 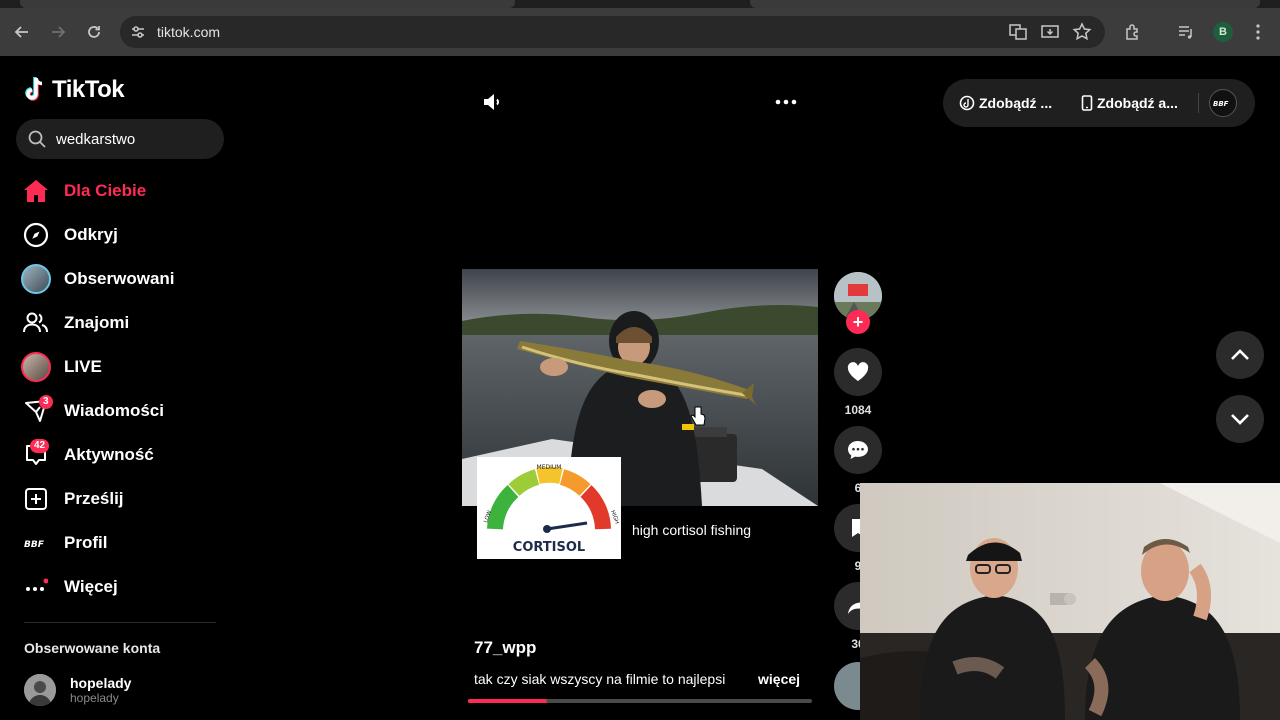 What do you see at coordinates (86, 542) in the screenshot?
I see `sidebar-item-label: Profil` at bounding box center [86, 542].